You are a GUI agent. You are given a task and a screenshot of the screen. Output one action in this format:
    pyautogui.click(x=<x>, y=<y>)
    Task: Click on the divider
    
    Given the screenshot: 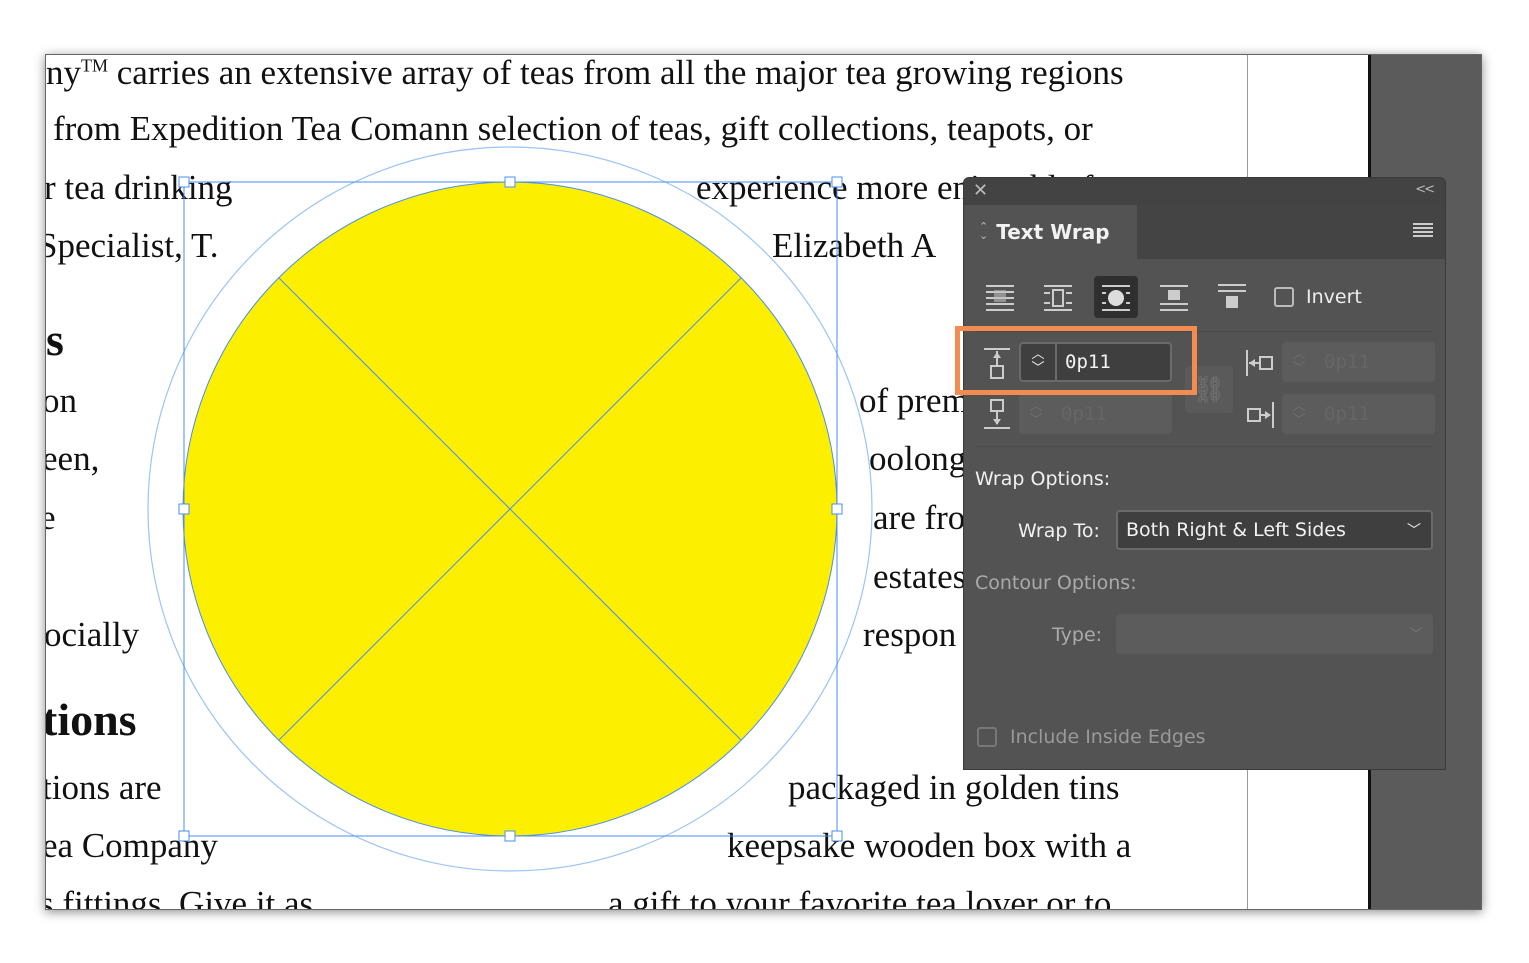 What is the action you would take?
    pyautogui.click(x=1204, y=446)
    